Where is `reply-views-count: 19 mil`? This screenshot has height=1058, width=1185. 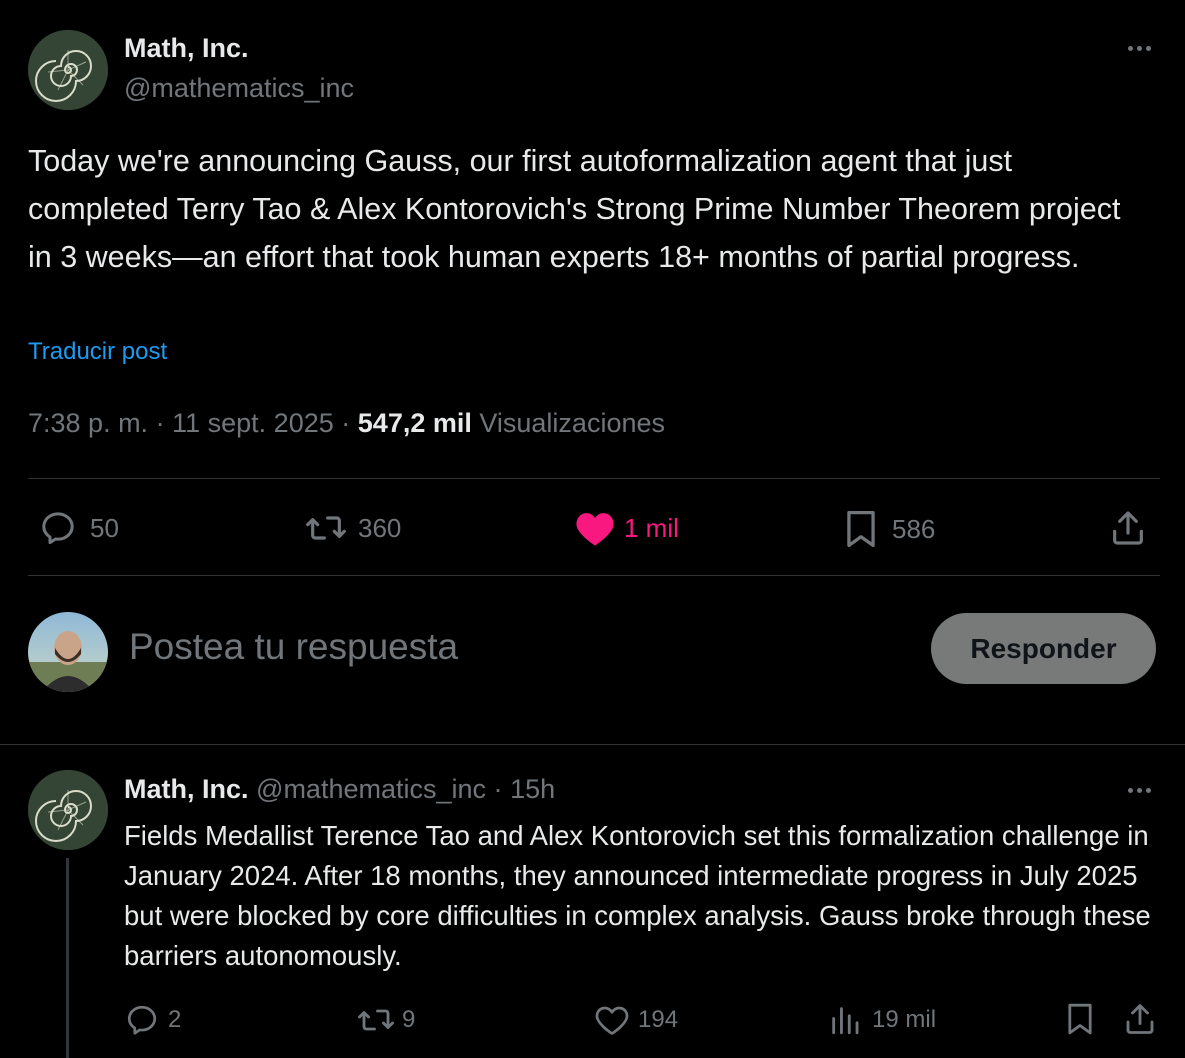 reply-views-count: 19 mil is located at coordinates (904, 1019).